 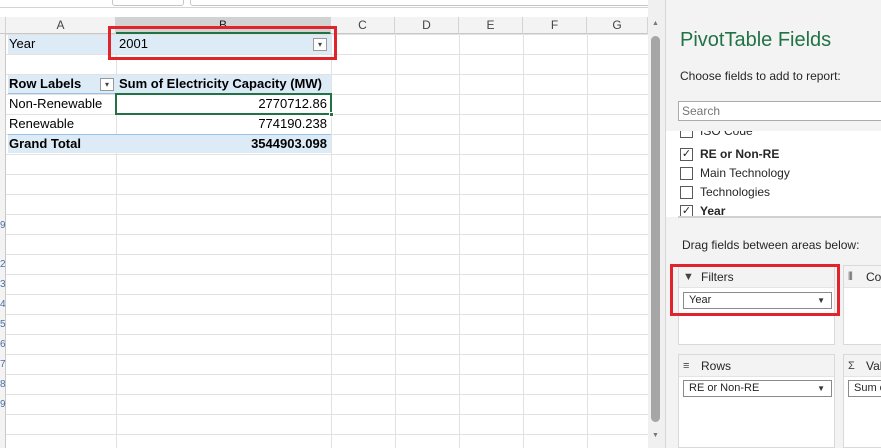 What do you see at coordinates (862, 401) in the screenshot?
I see `values-area: Σ Val Sum c` at bounding box center [862, 401].